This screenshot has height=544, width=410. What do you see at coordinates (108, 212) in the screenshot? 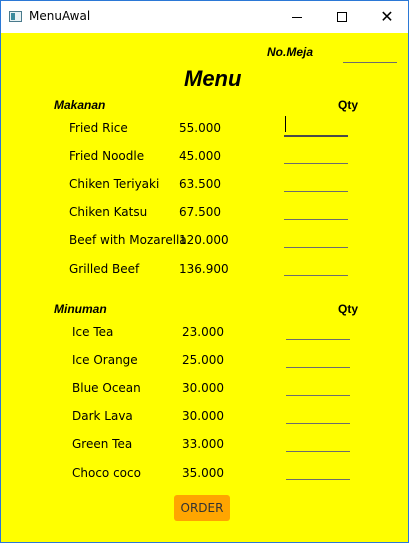
I see `food-item-name: Chiken Katsu` at bounding box center [108, 212].